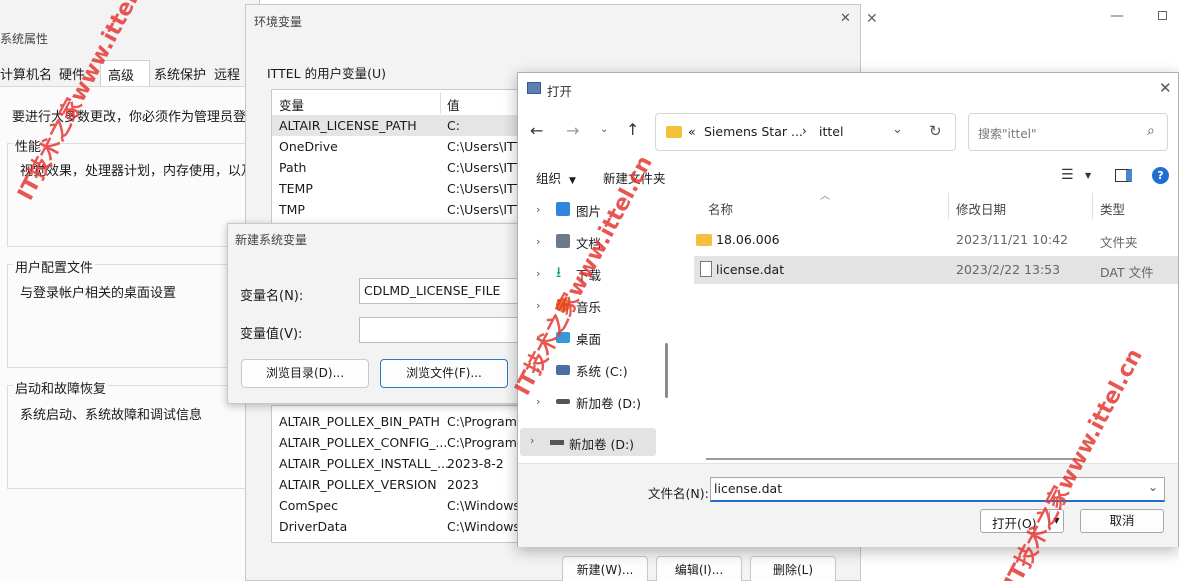  I want to click on var-value: C:\Windows\, so click(482, 526).